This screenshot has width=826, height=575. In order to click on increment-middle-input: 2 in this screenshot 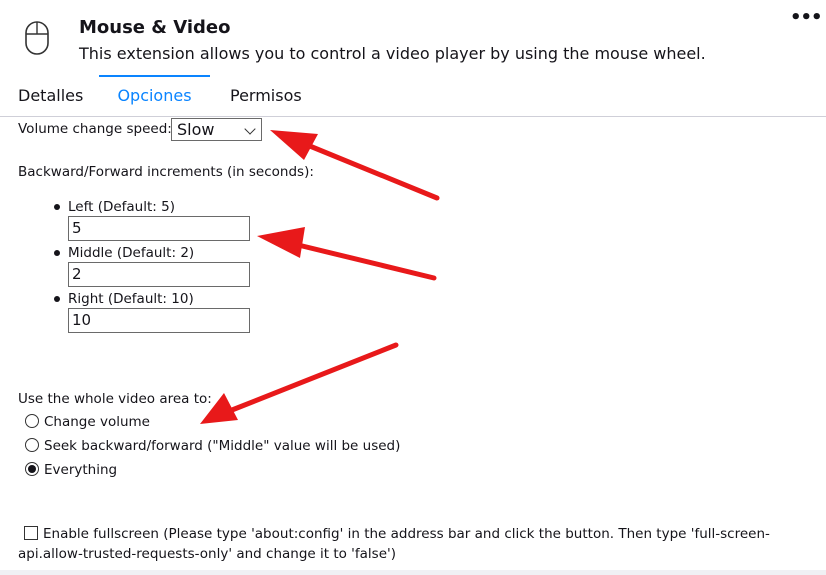, I will do `click(159, 274)`.